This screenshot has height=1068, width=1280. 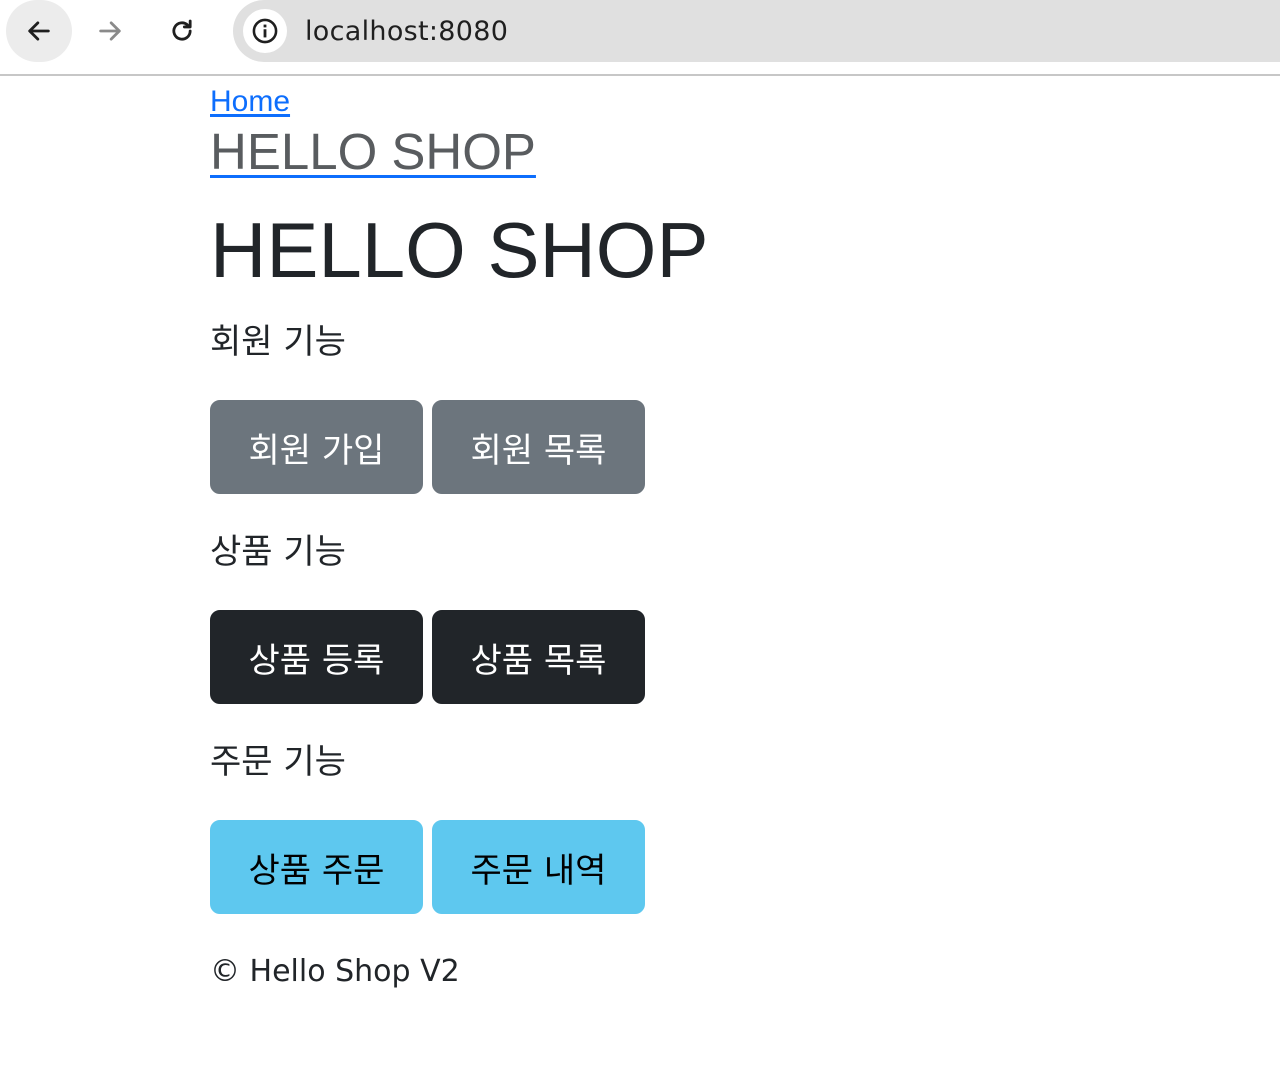 What do you see at coordinates (373, 152) in the screenshot?
I see `brand-link: HELLO SHOP` at bounding box center [373, 152].